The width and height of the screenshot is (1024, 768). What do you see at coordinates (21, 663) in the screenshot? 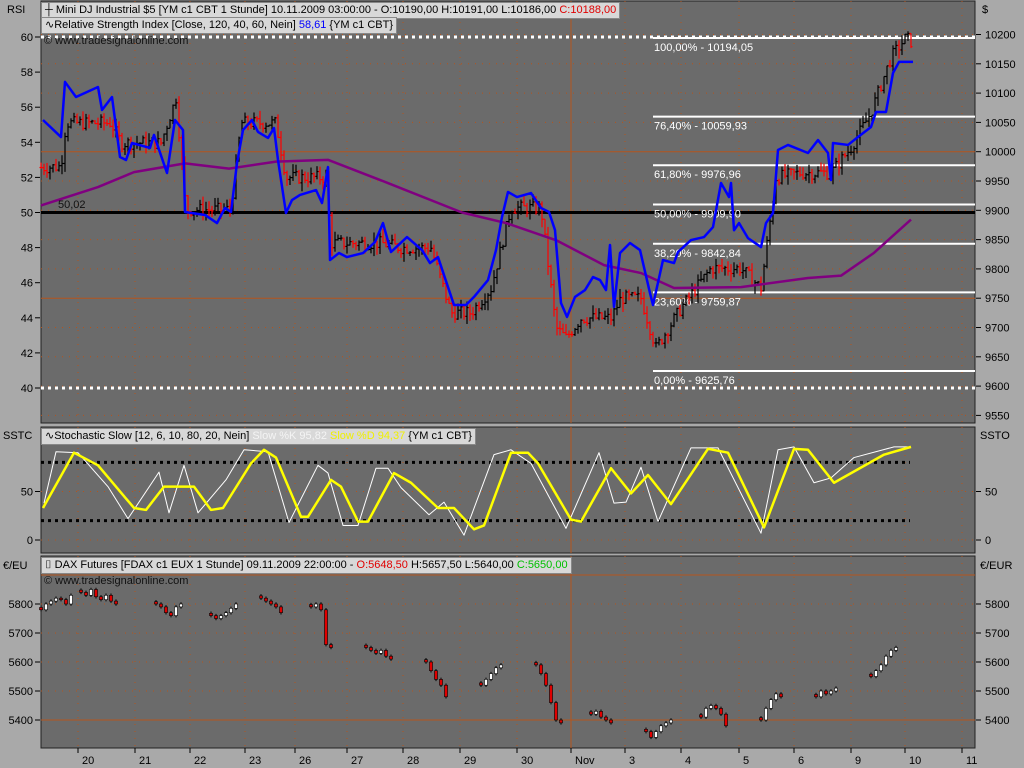
I see `dax-tick-label: 5600` at bounding box center [21, 663].